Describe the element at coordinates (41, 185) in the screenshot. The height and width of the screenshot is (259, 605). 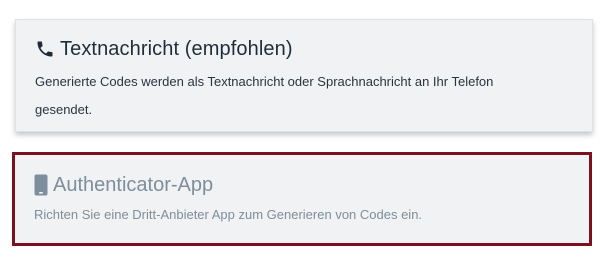
I see `mobile-device-icon` at that location.